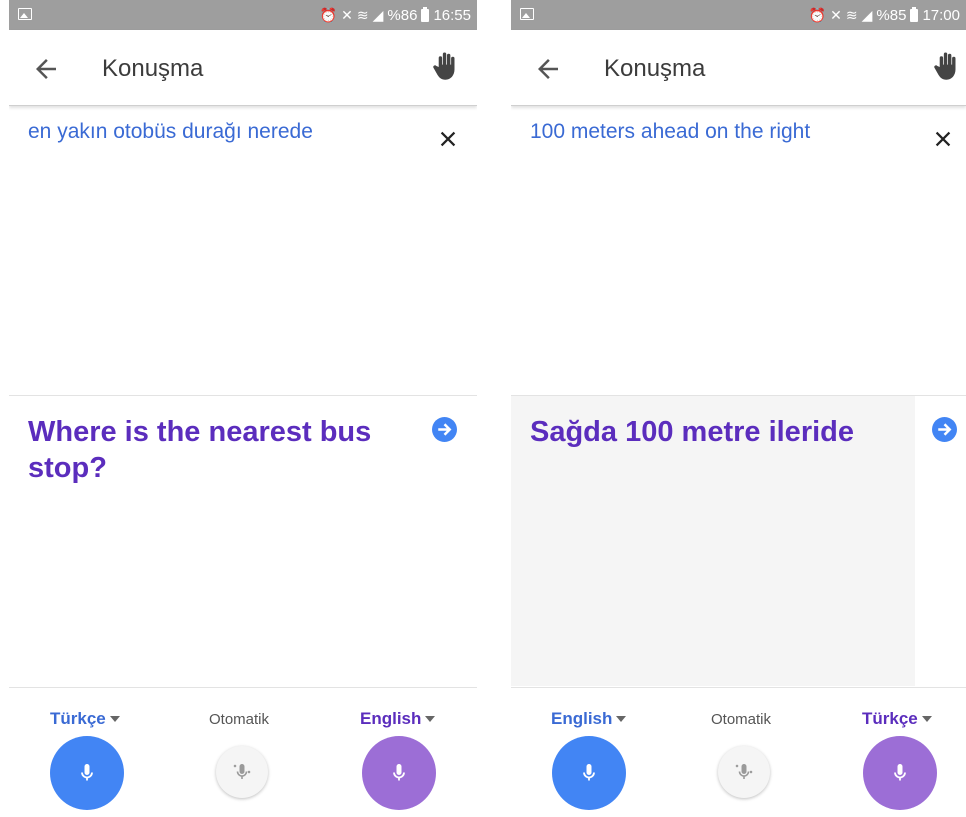 The image size is (966, 817). I want to click on clock: 17:00, so click(941, 15).